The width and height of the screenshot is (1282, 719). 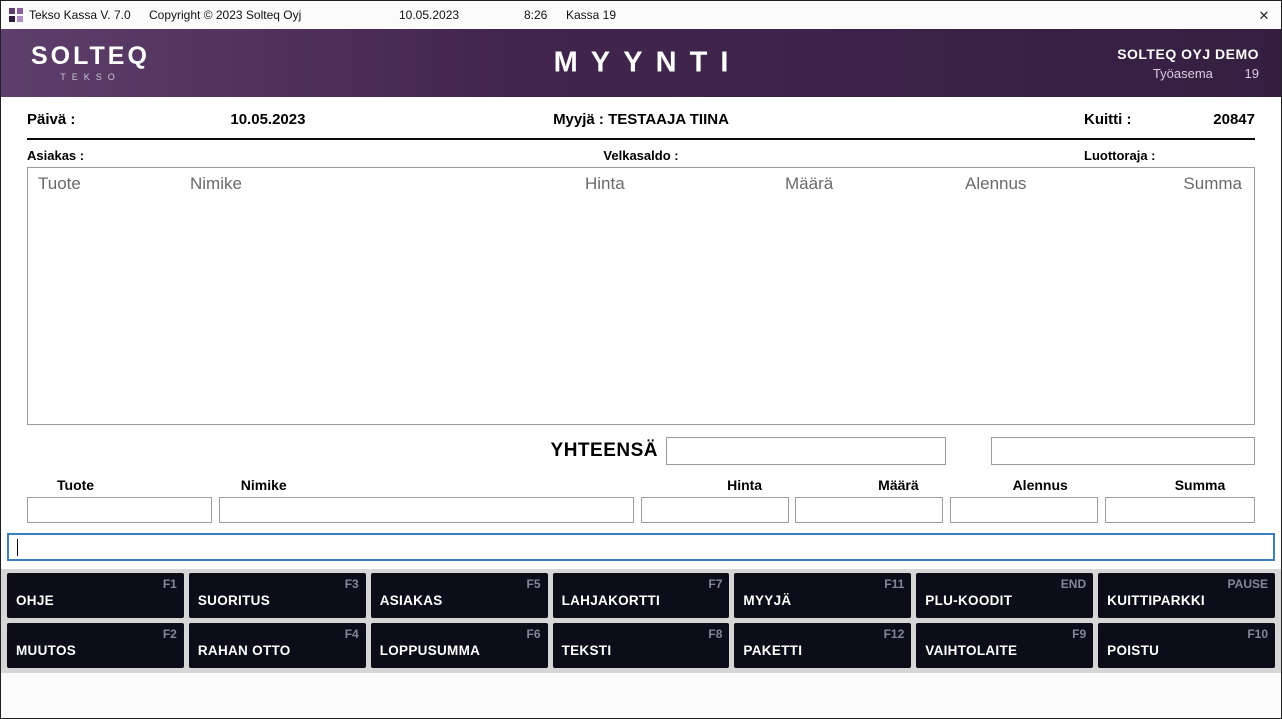 I want to click on entry-group-summa: Summa, so click(x=1179, y=500).